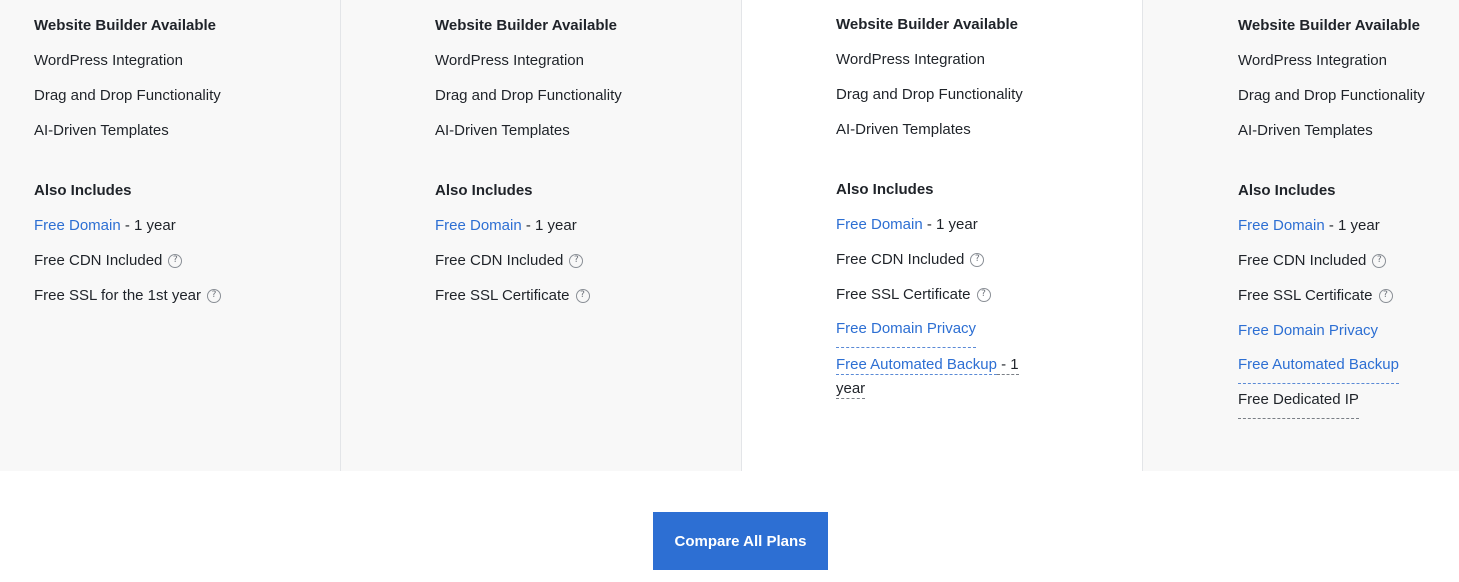 The width and height of the screenshot is (1459, 582). I want to click on cta-container: Compare All Plans, so click(740, 541).